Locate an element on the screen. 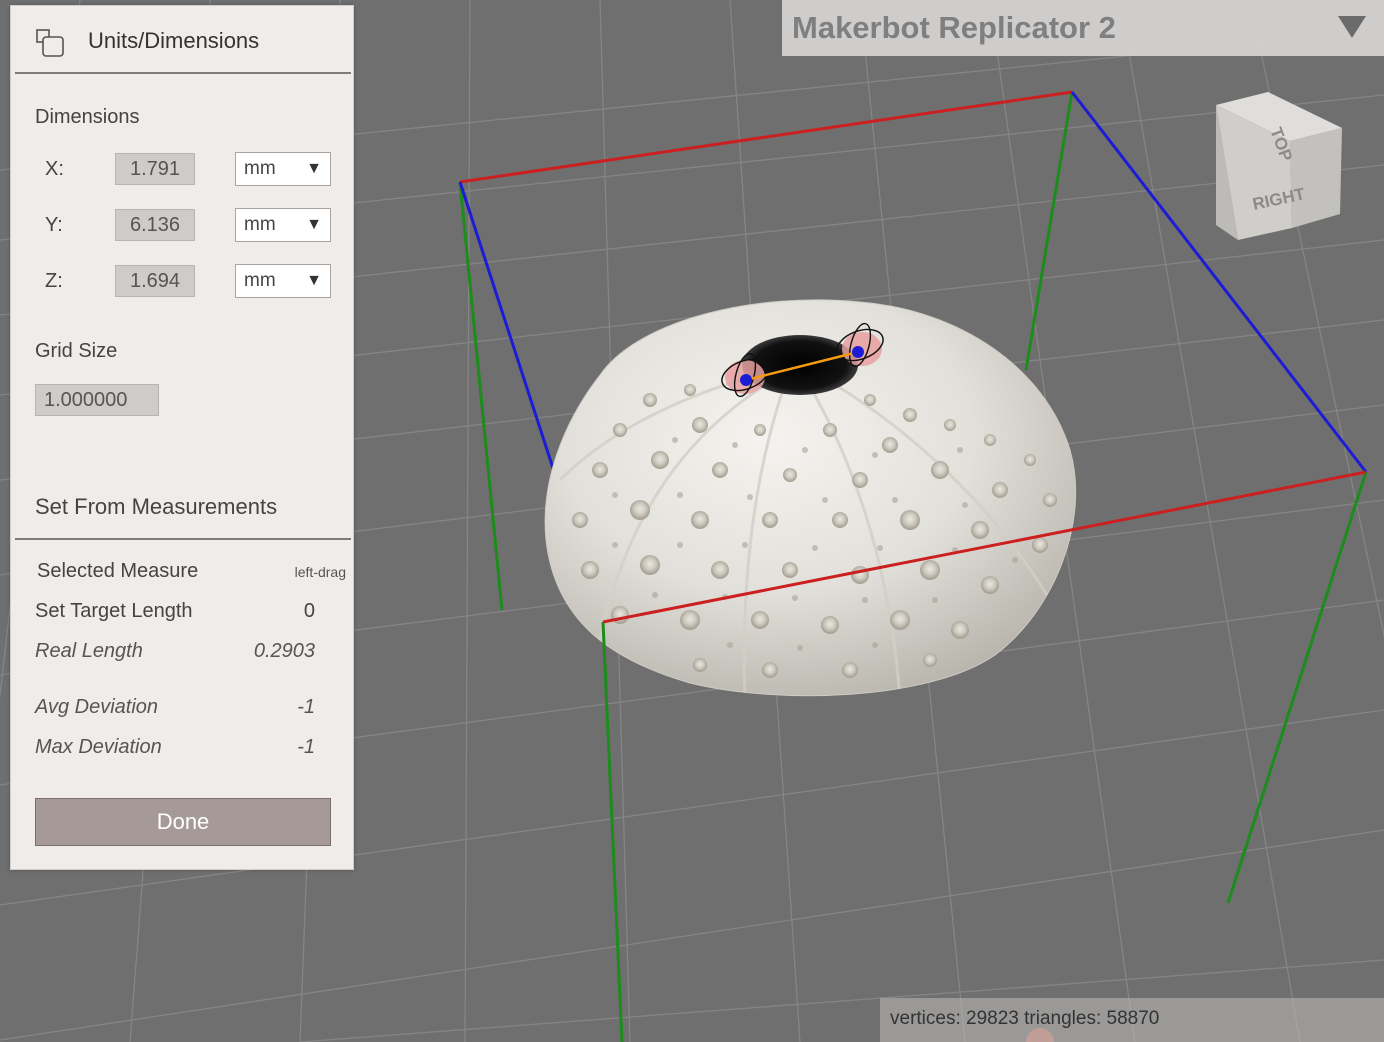 The width and height of the screenshot is (1384, 1042). max-deviation-label: Max Deviation is located at coordinates (98, 747).